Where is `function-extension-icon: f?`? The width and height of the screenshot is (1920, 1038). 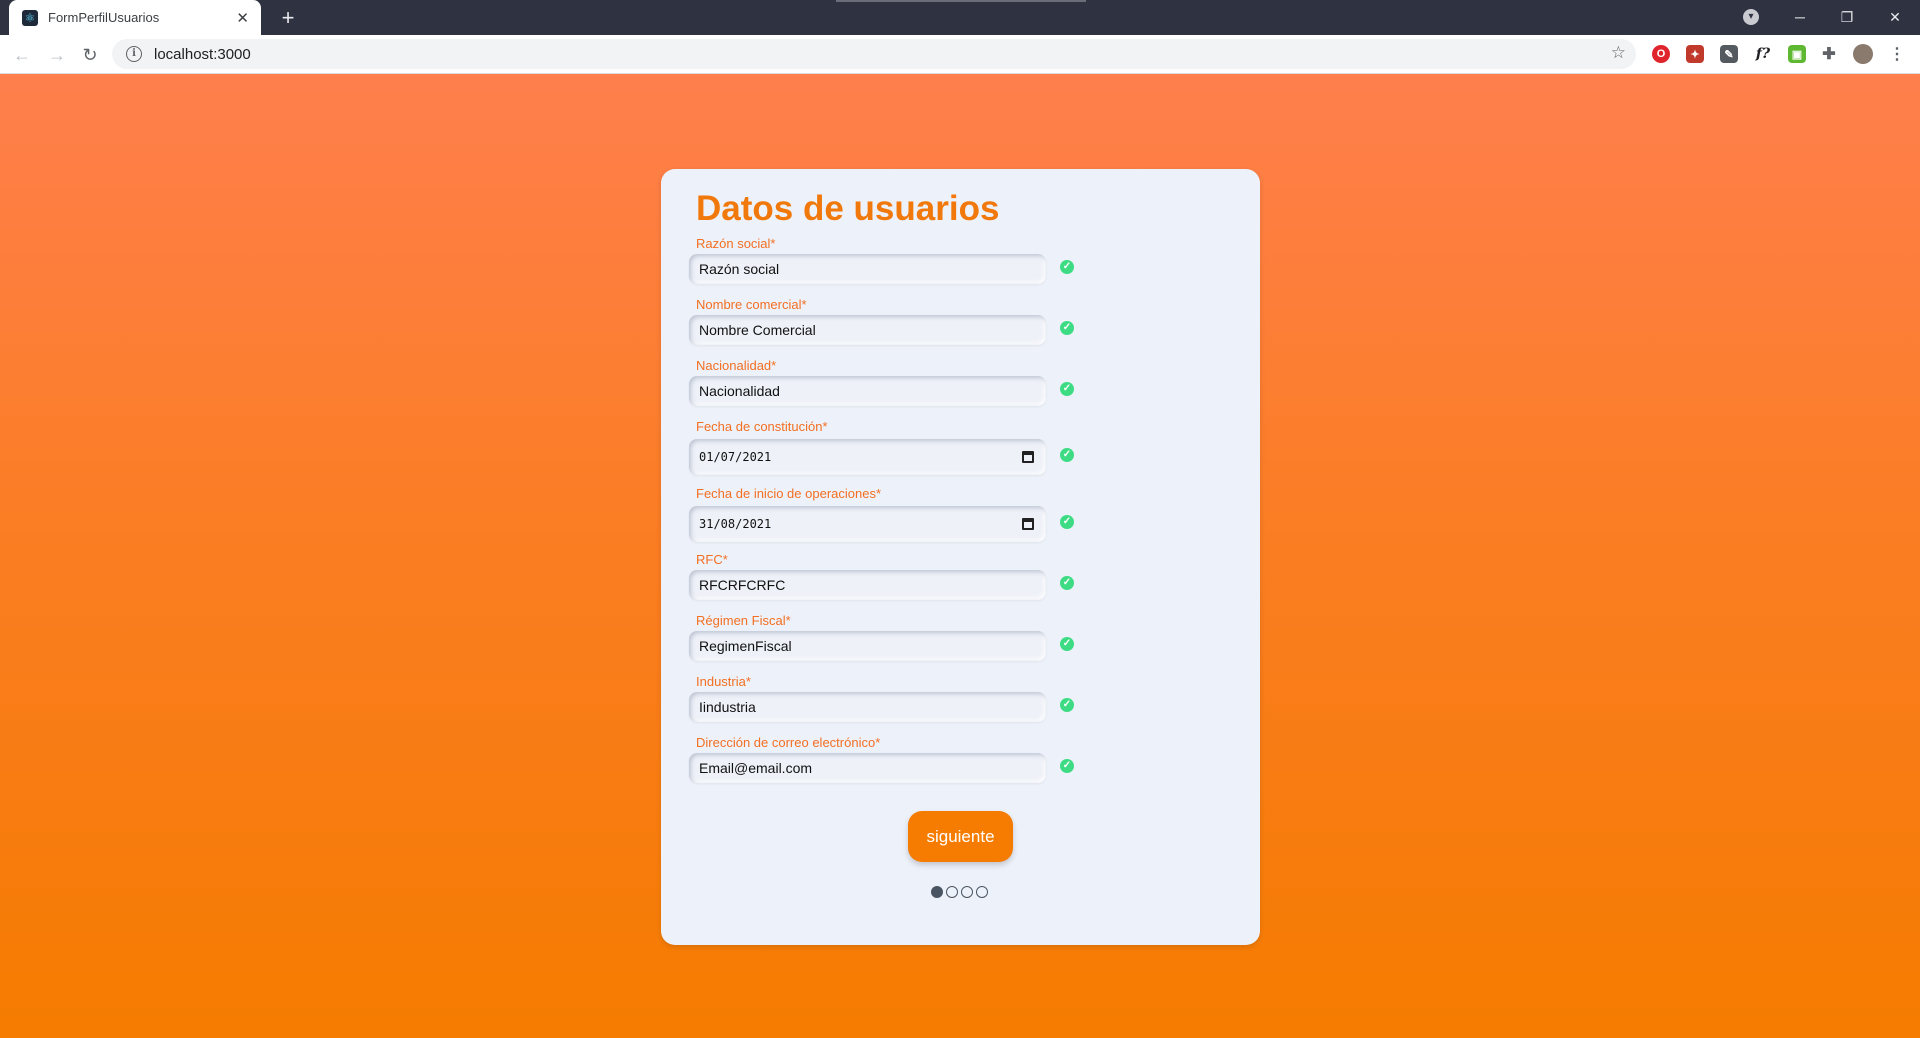
function-extension-icon: f? is located at coordinates (1763, 54).